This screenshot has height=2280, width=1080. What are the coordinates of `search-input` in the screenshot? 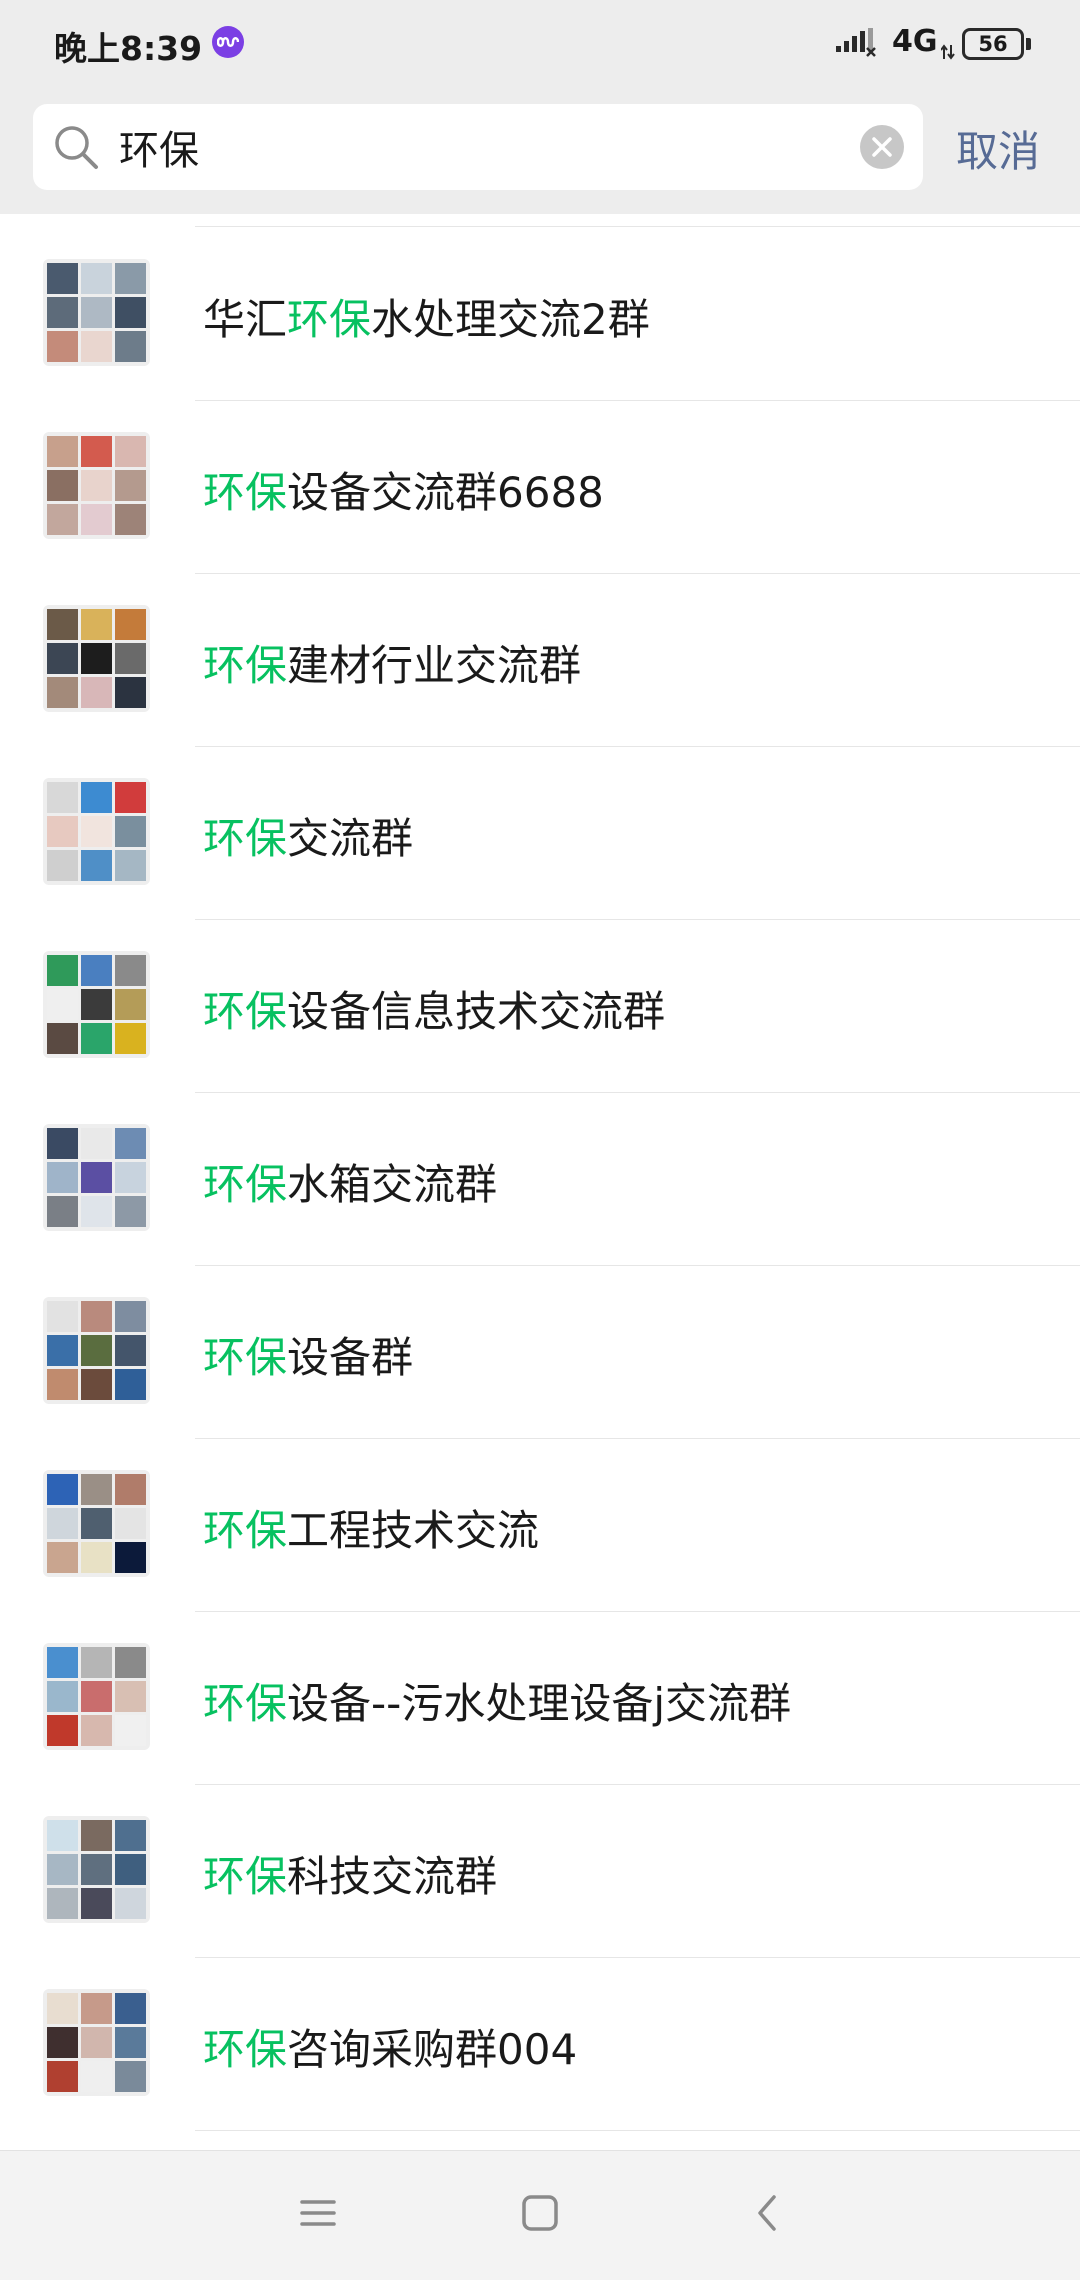 It's located at (469, 147).